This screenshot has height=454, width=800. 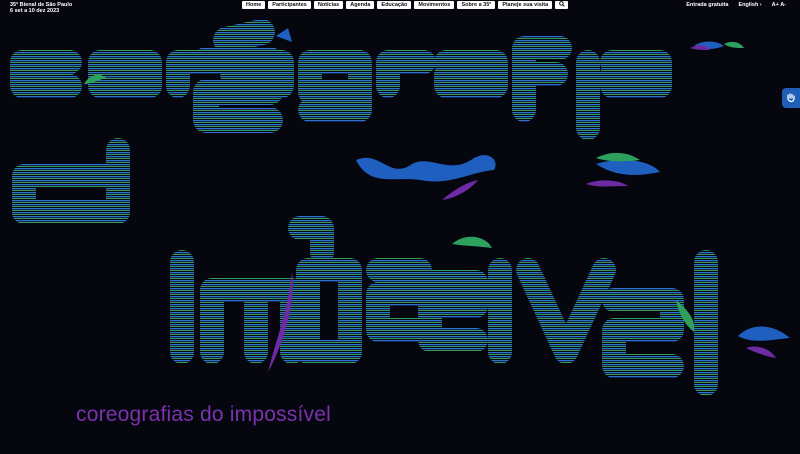 What do you see at coordinates (476, 5) in the screenshot?
I see `nav-sobre: Sobre a 35ª` at bounding box center [476, 5].